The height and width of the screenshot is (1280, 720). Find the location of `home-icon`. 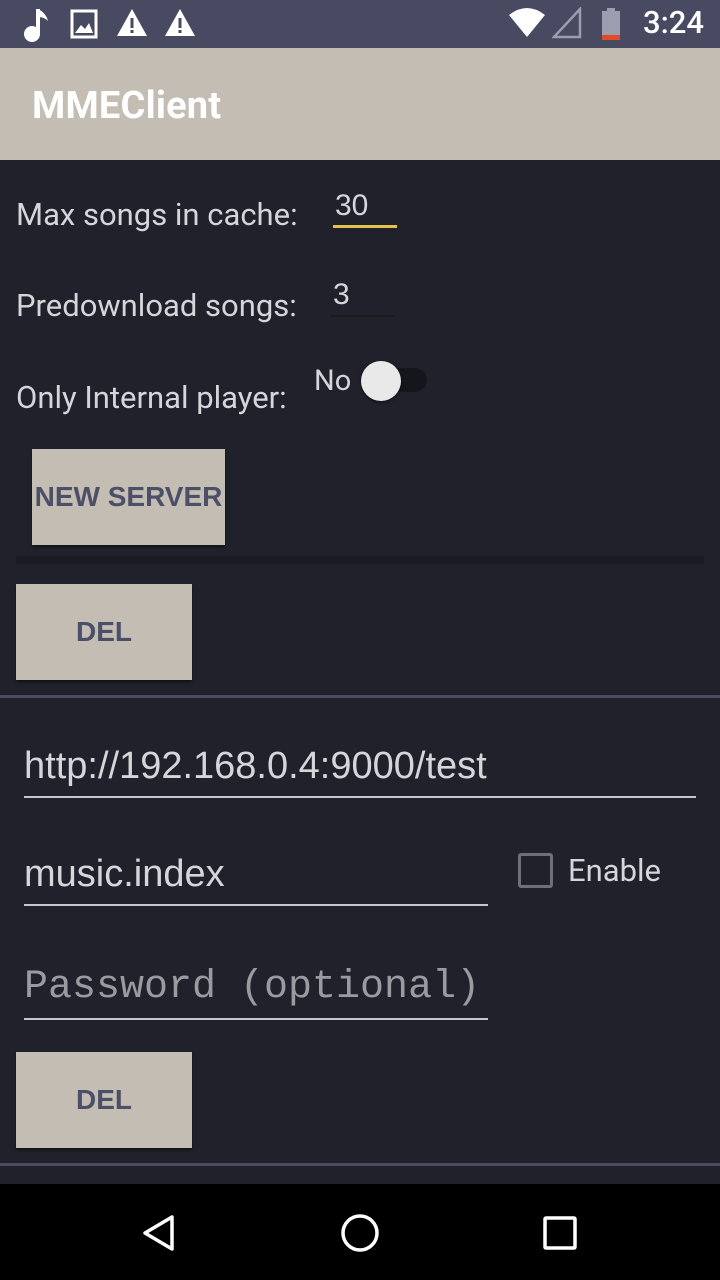

home-icon is located at coordinates (360, 1233).